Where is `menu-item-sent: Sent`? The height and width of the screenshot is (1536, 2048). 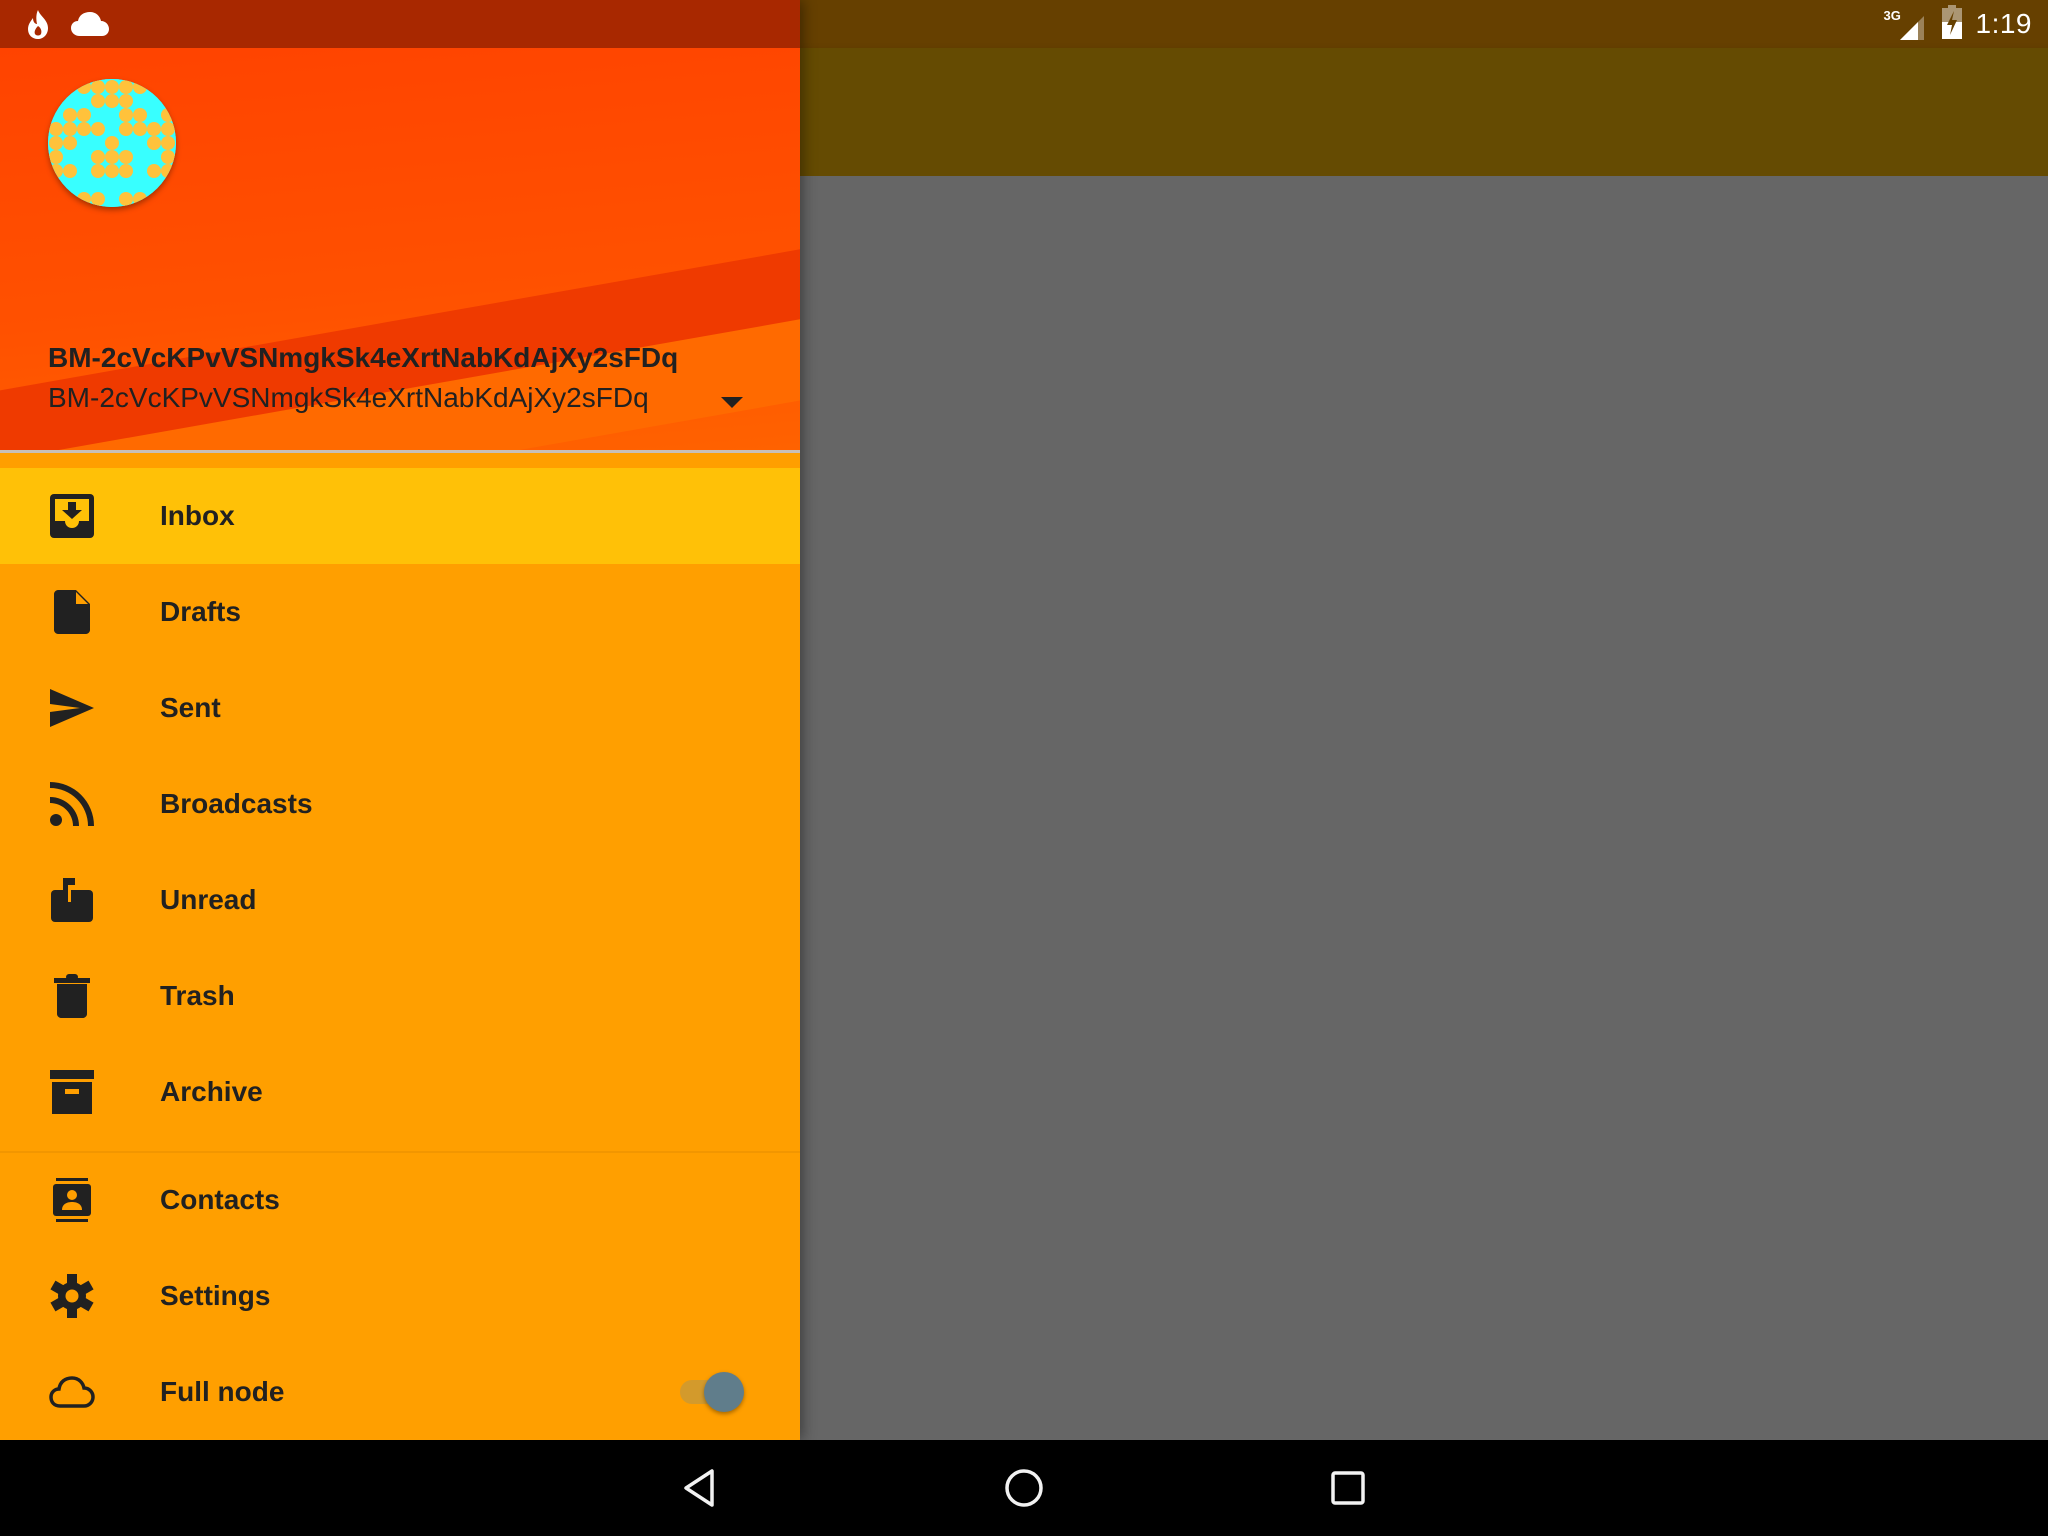
menu-item-sent: Sent is located at coordinates (400, 708).